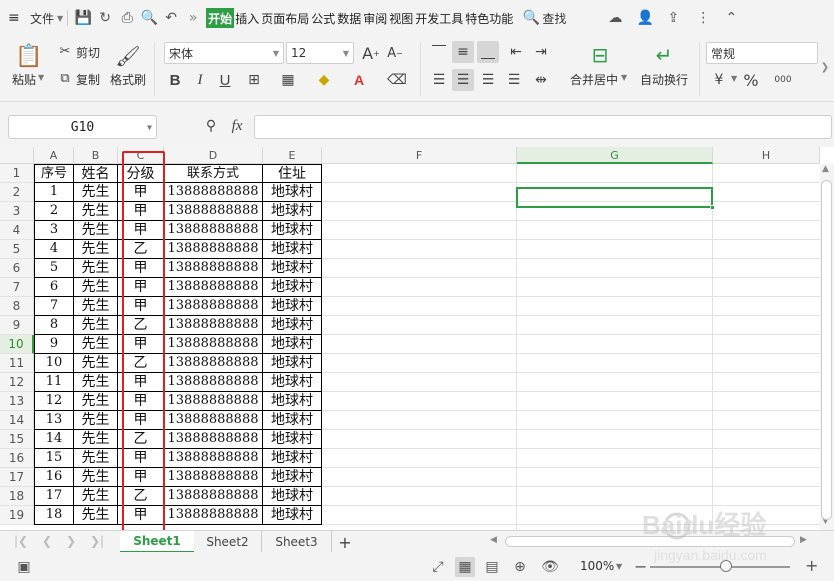  Describe the element at coordinates (17, 173) in the screenshot. I see `row-header-1: 1` at that location.